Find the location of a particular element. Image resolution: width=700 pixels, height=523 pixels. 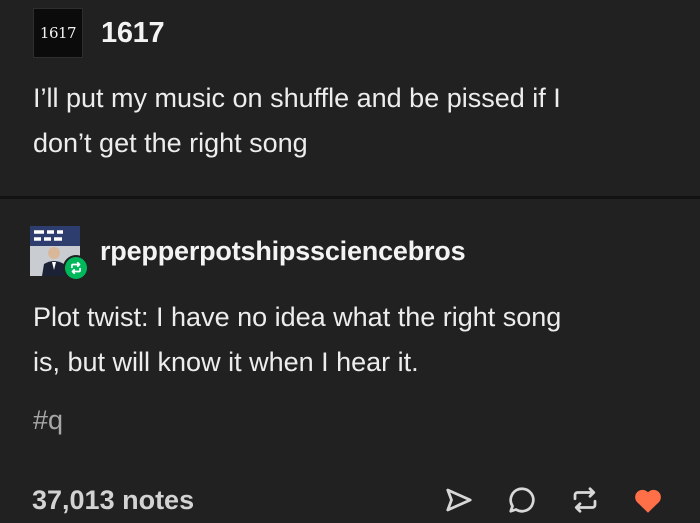

reply-button is located at coordinates (522, 500).